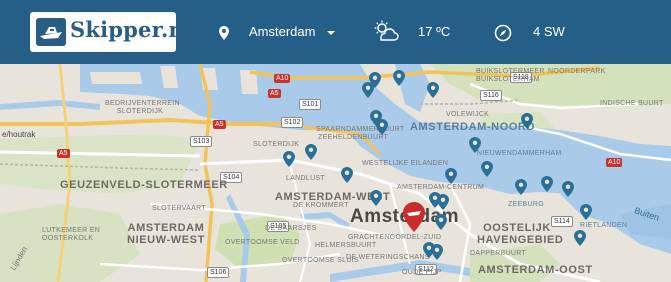  What do you see at coordinates (422, 272) in the screenshot?
I see `place-label: OUDE PIJP` at bounding box center [422, 272].